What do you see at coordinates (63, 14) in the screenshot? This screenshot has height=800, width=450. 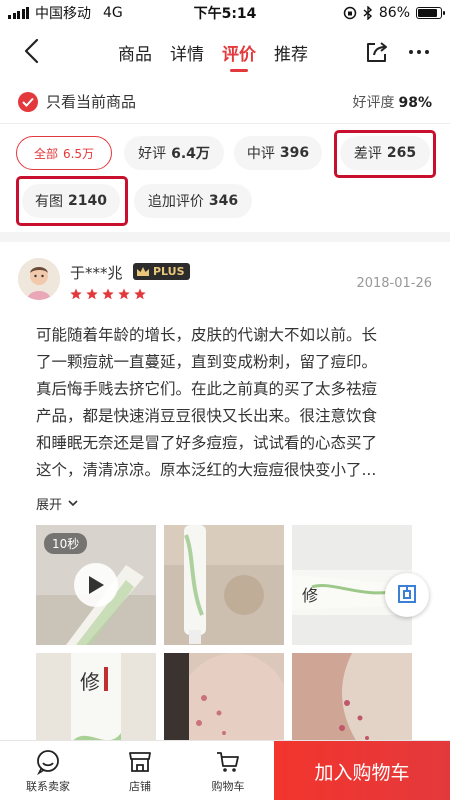 I see `carrier-label: 中国移动` at bounding box center [63, 14].